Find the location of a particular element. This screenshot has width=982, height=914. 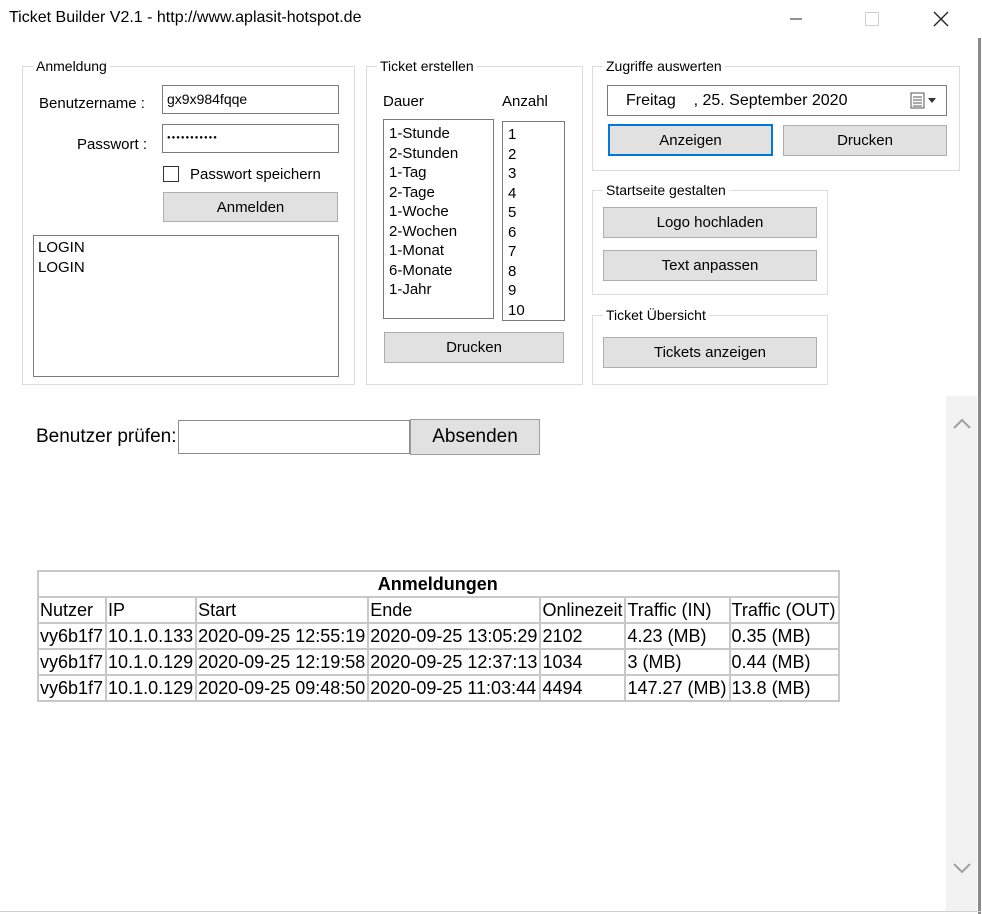

table-caption: Anmeldungen is located at coordinates (438, 584).